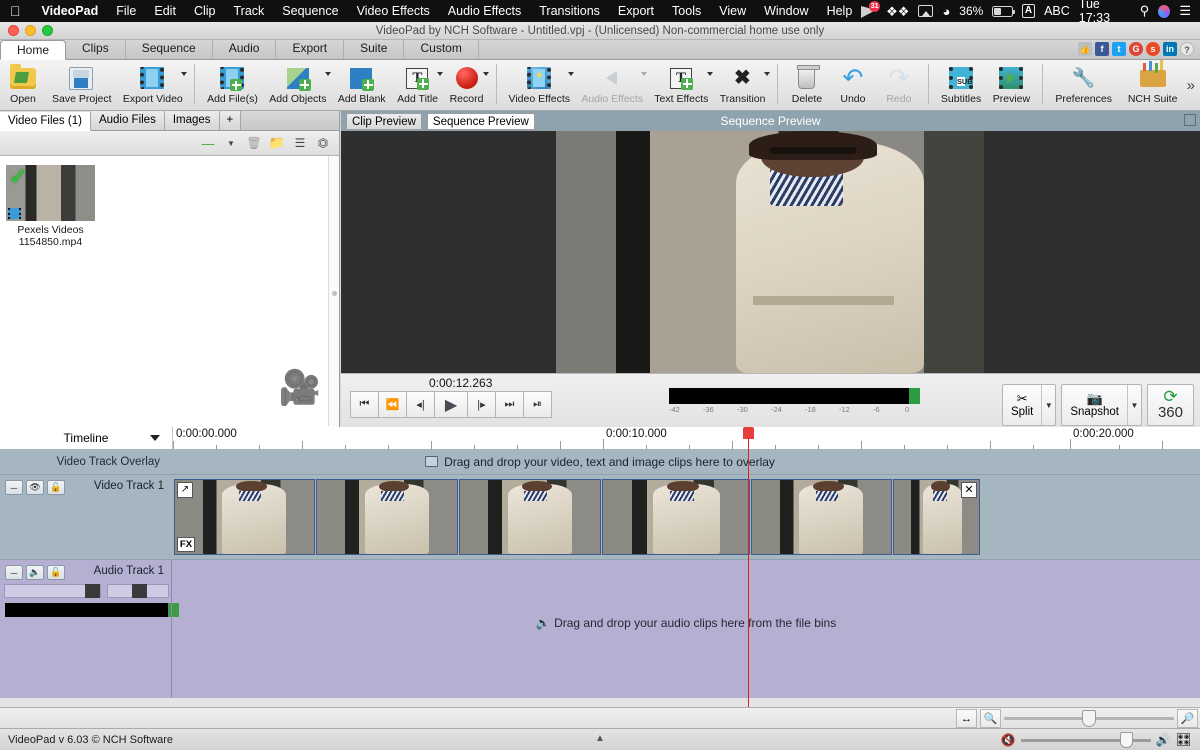 This screenshot has height=750, width=1200. I want to click on undo-button: ↶ Undo, so click(853, 83).